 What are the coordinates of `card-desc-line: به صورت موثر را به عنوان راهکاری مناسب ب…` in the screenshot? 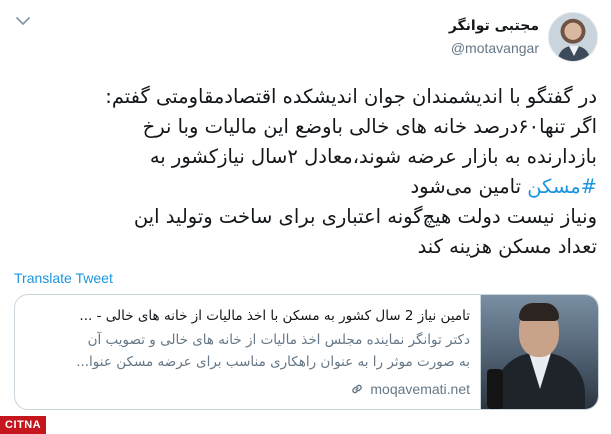 It's located at (273, 362).